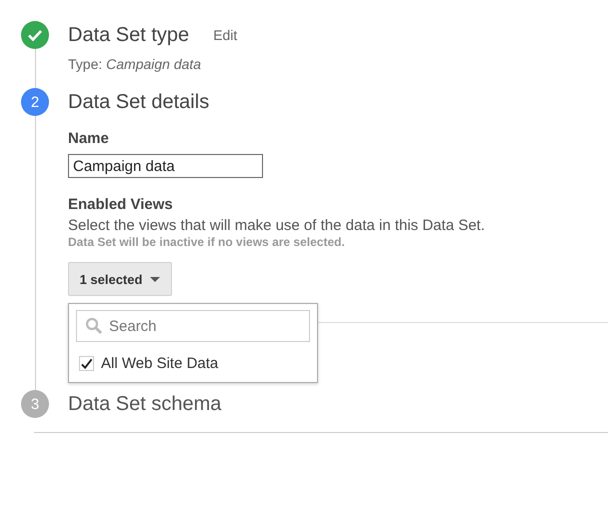  I want to click on views-dropdown: 1 selected, so click(120, 279).